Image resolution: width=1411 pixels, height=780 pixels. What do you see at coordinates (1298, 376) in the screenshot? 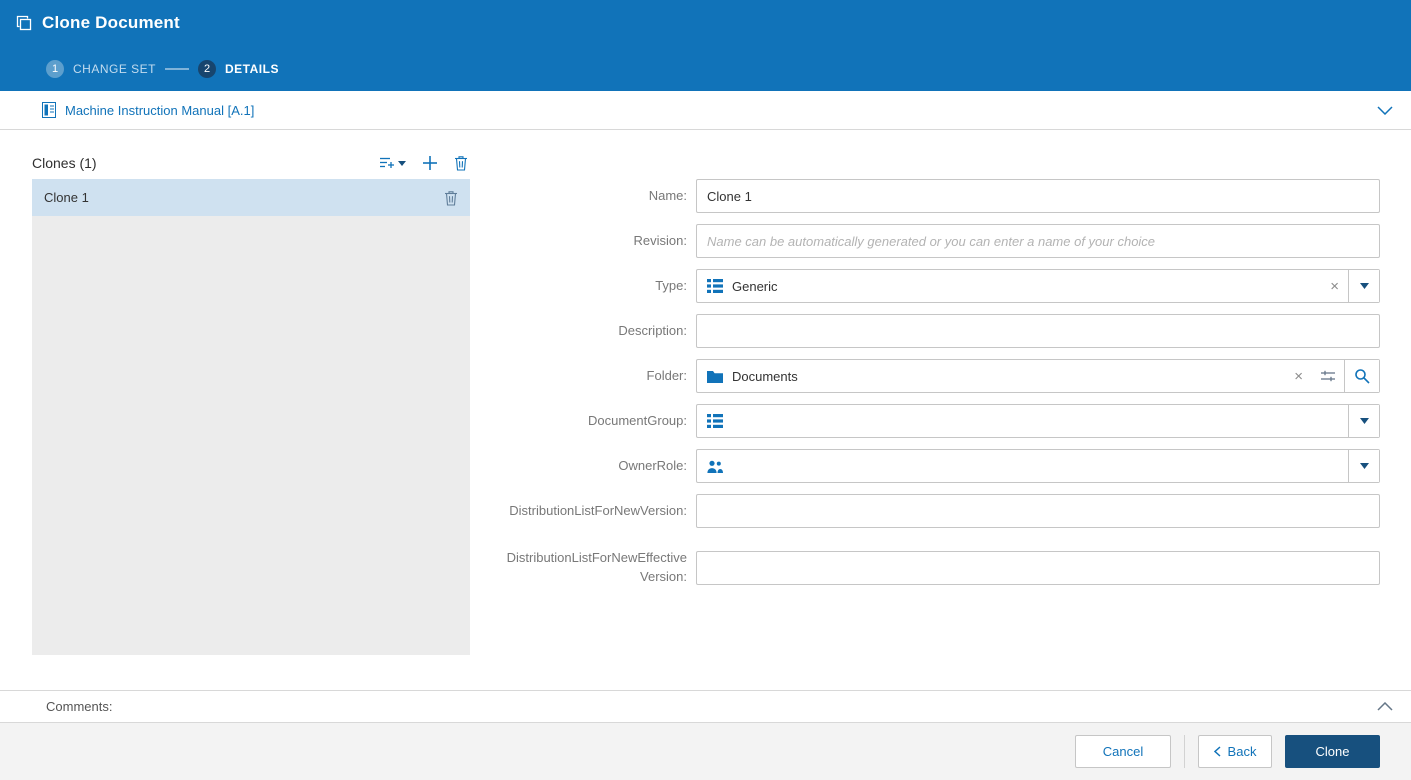
I see `folder-clear-icon: ×` at bounding box center [1298, 376].